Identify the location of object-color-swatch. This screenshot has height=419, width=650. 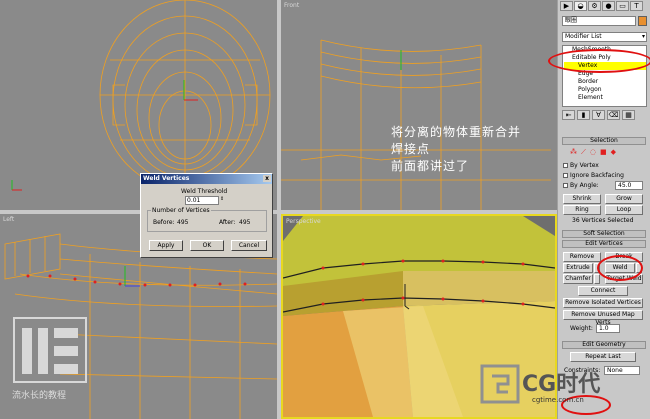
(642, 21).